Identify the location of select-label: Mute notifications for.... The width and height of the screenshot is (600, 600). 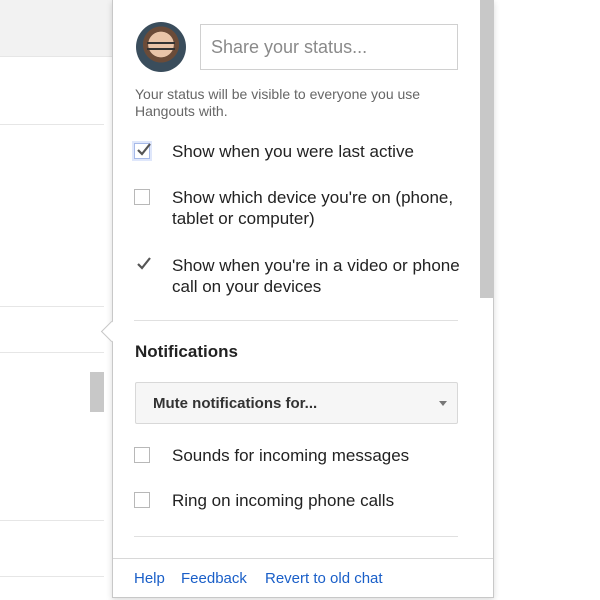
(235, 403).